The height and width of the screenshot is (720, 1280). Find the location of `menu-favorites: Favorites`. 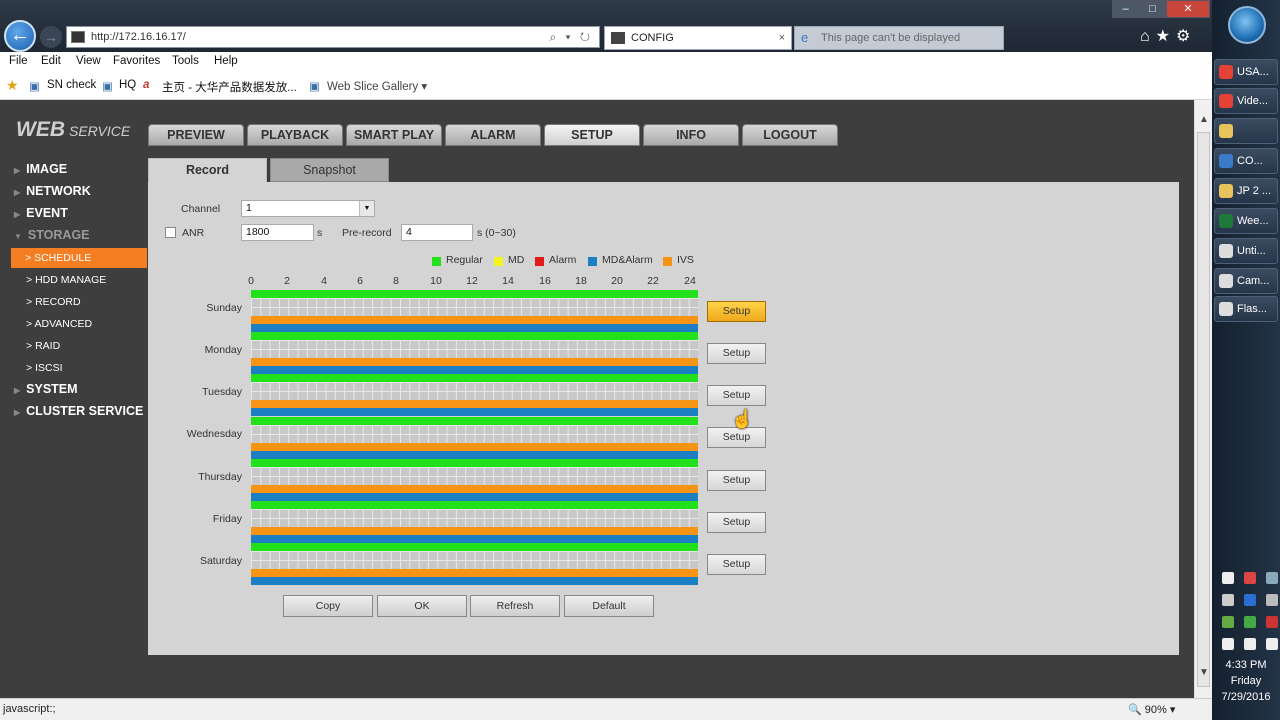

menu-favorites: Favorites is located at coordinates (136, 61).